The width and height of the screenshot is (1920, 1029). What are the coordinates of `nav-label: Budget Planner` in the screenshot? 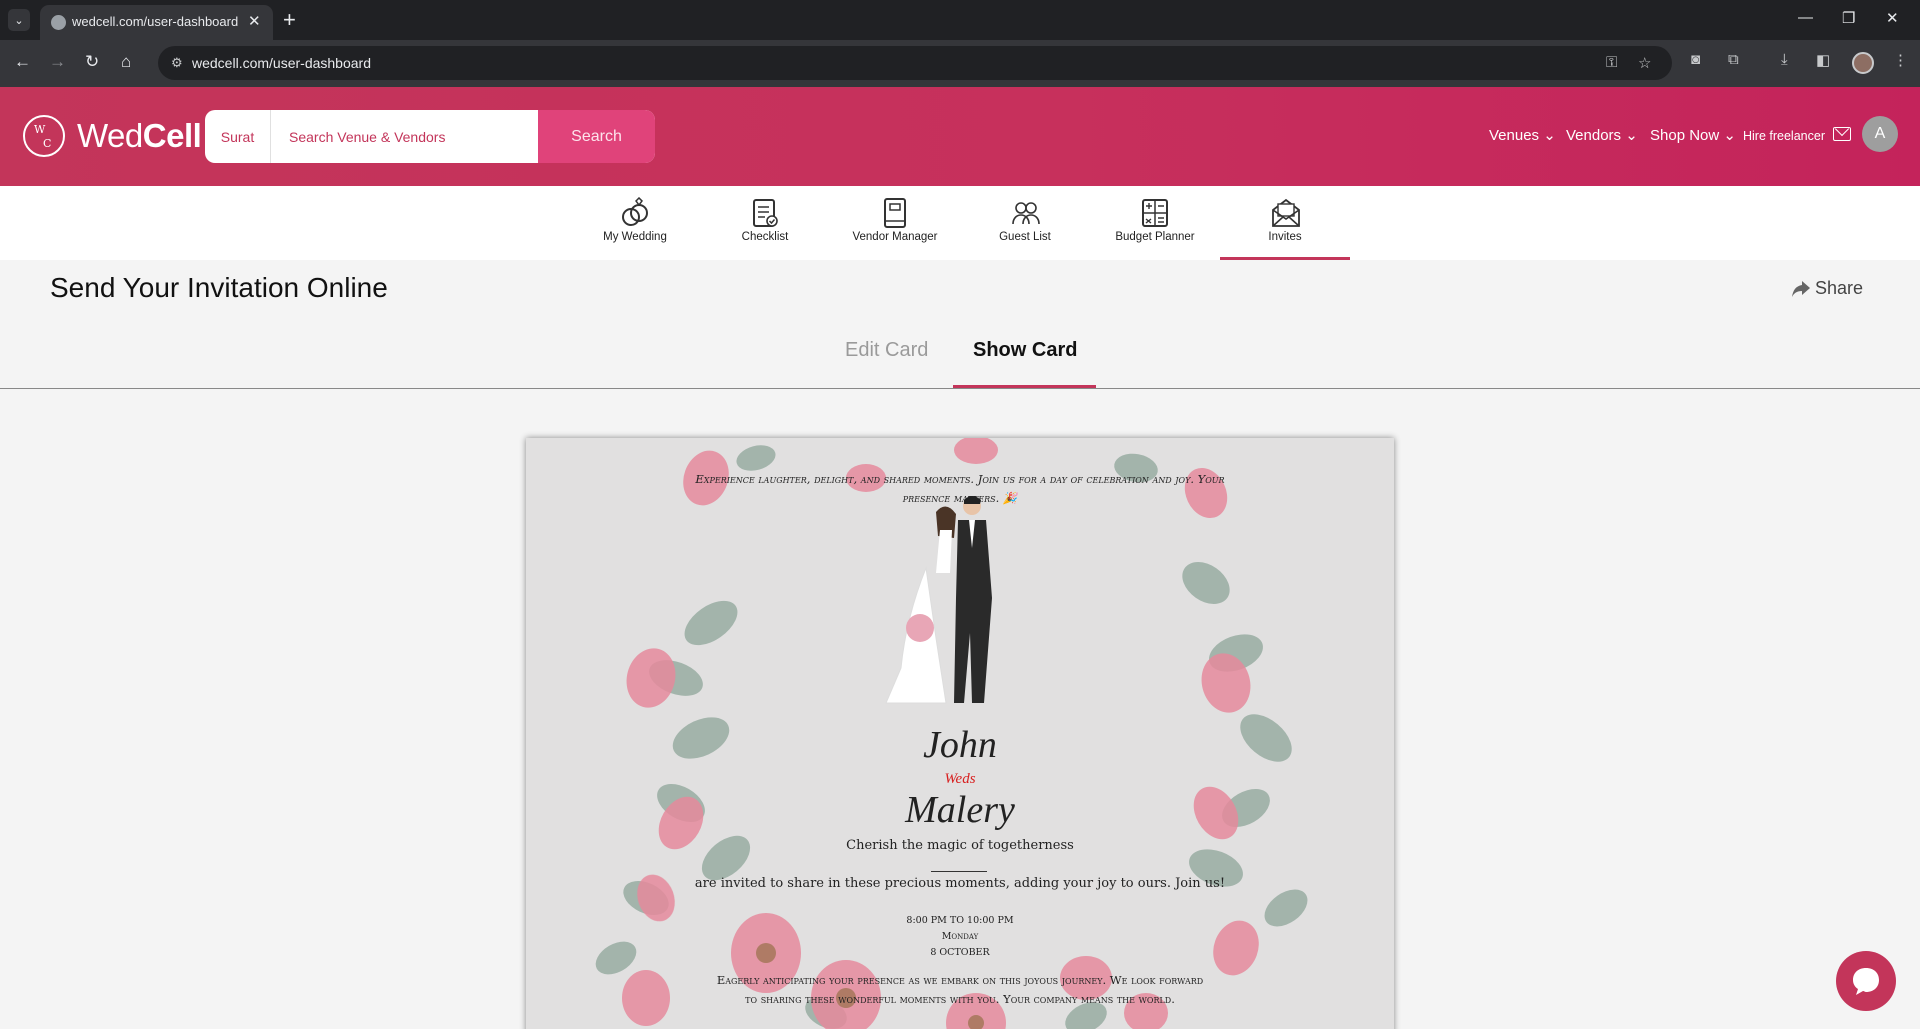 It's located at (1155, 237).